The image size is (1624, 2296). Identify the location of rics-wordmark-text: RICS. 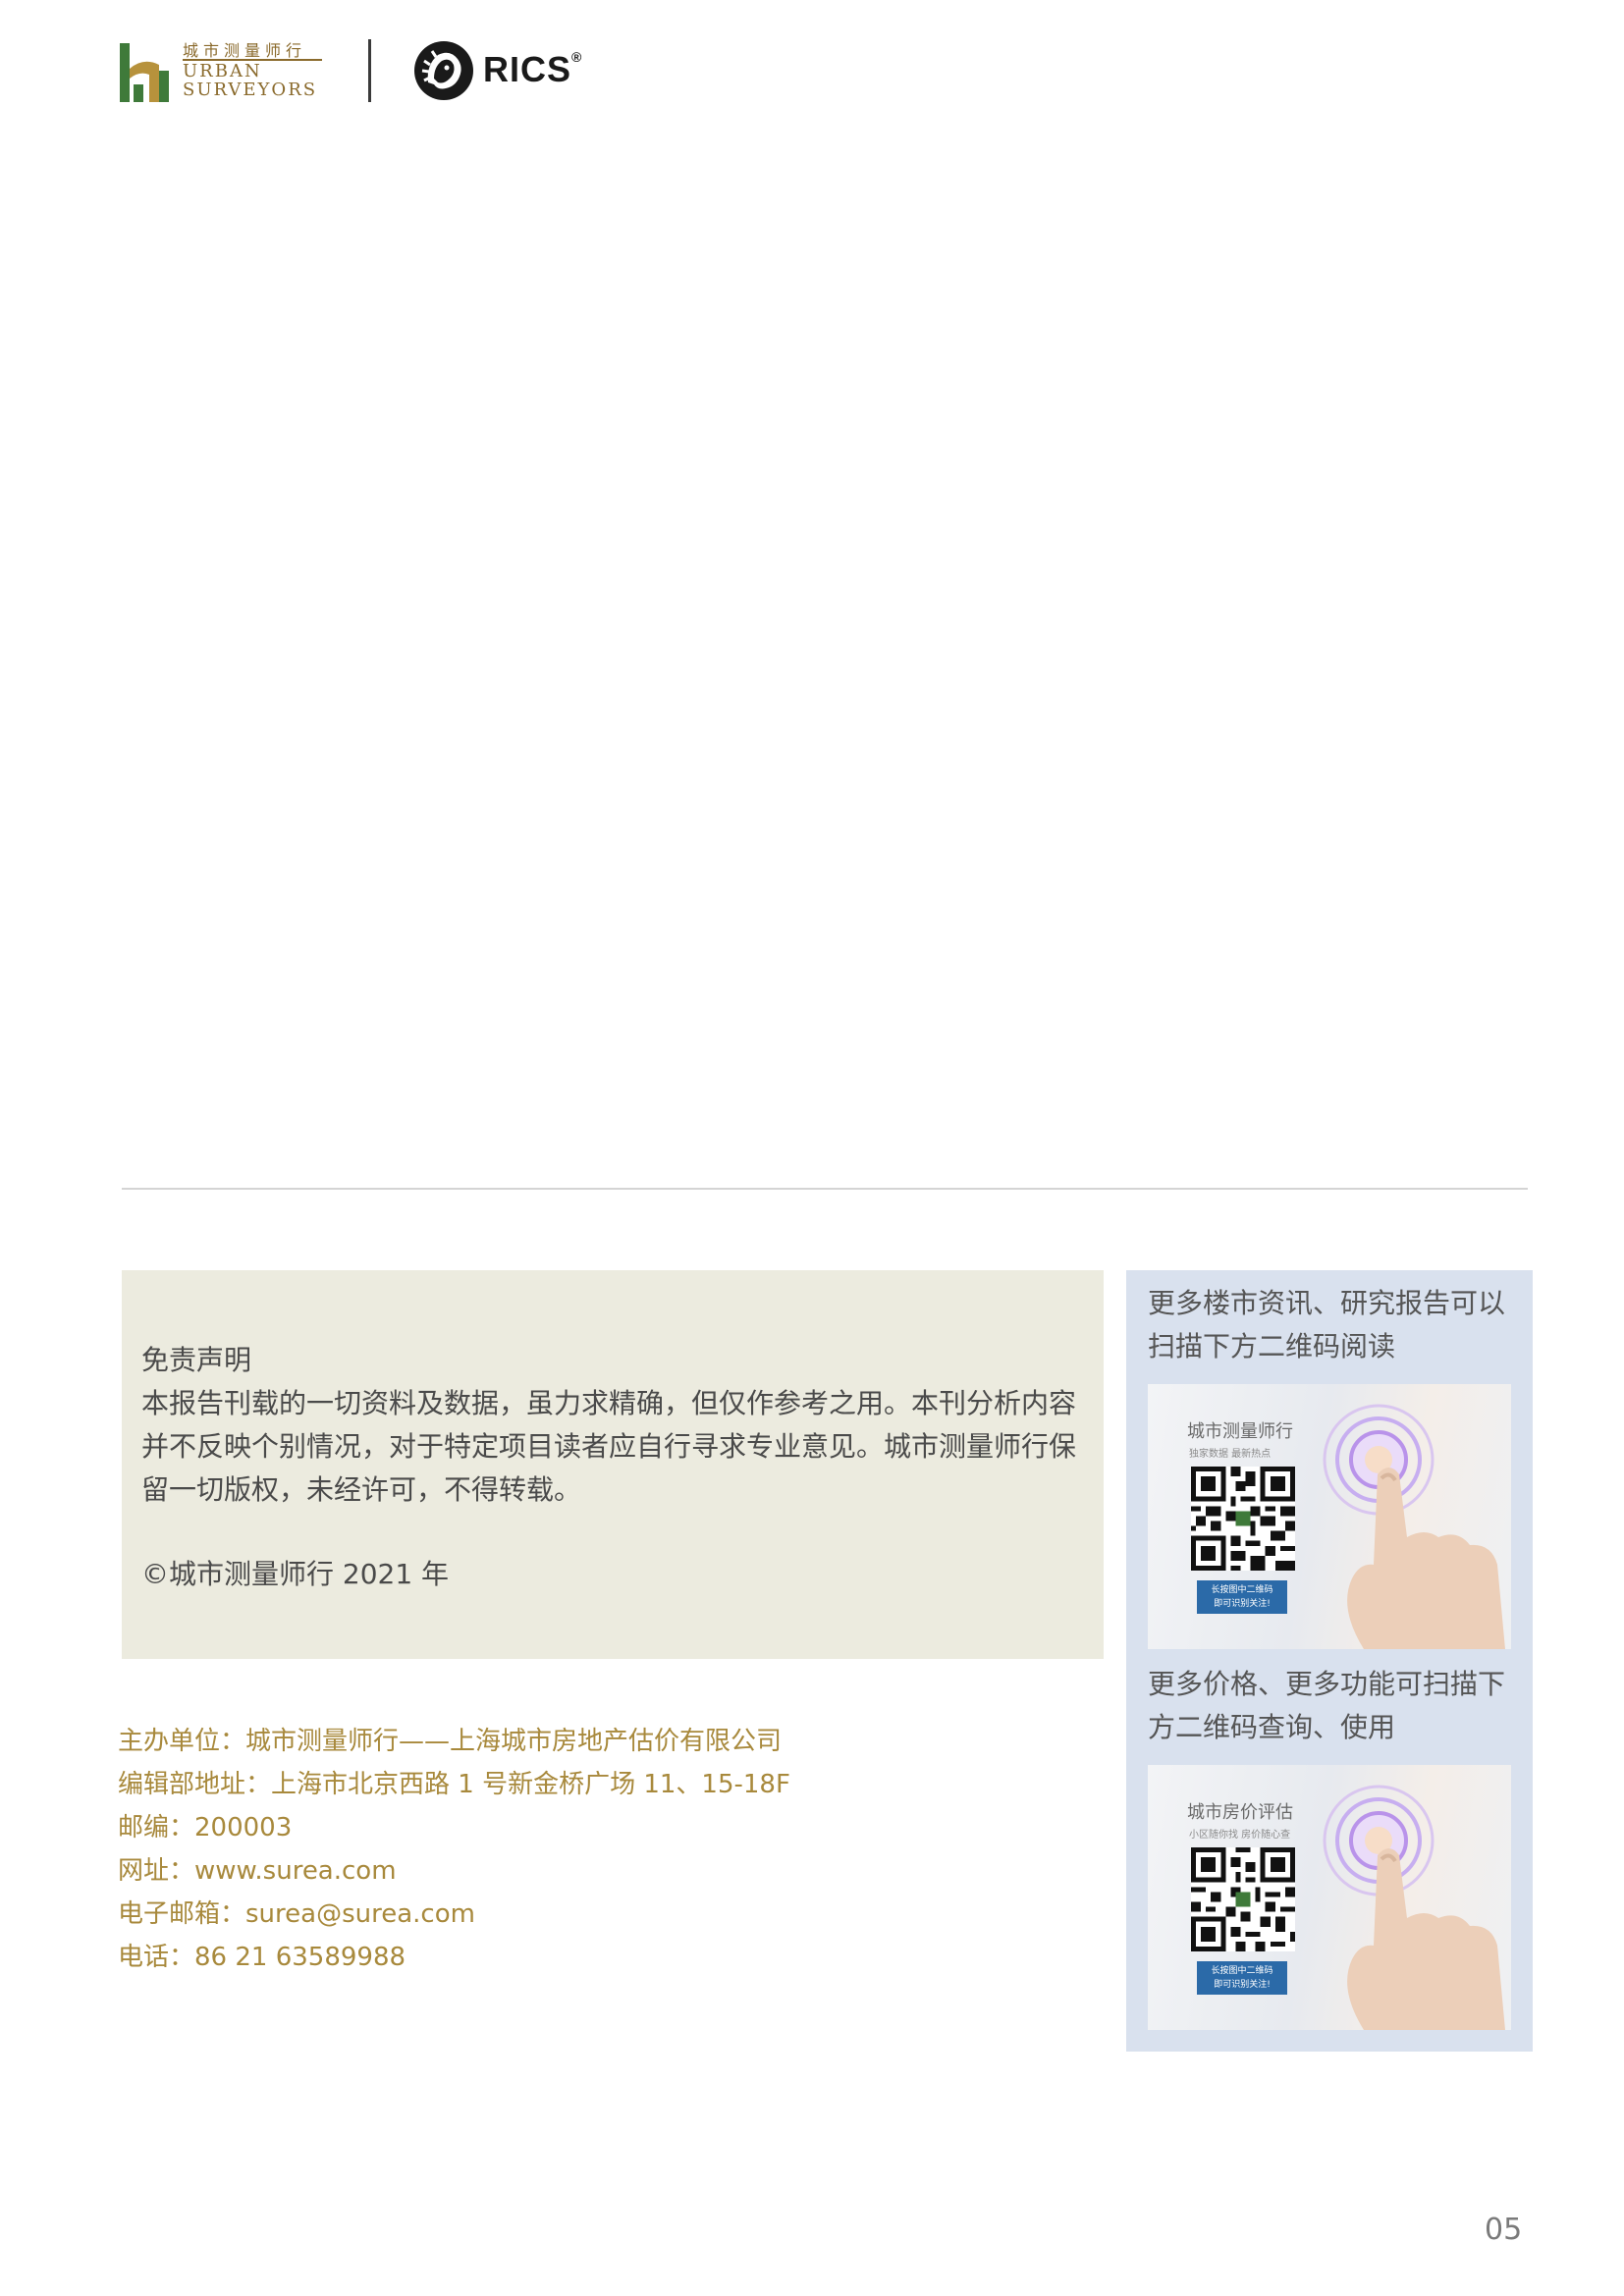
(527, 69).